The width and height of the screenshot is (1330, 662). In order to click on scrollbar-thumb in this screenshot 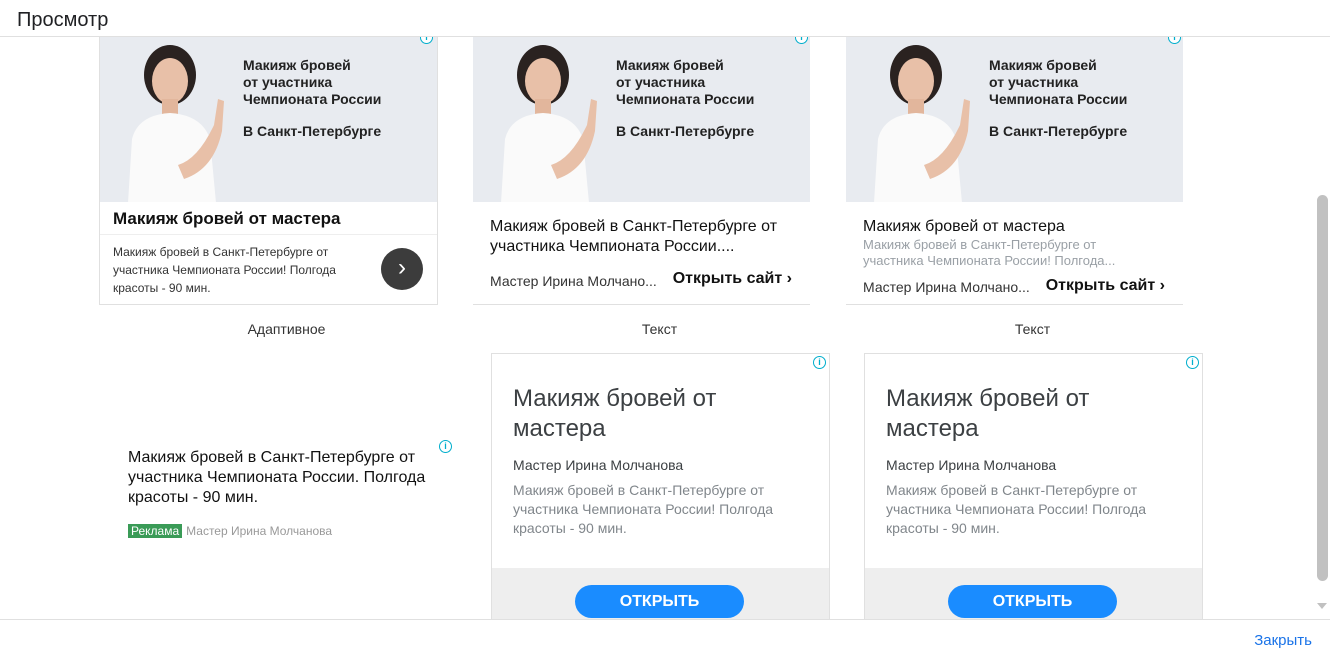, I will do `click(1322, 388)`.